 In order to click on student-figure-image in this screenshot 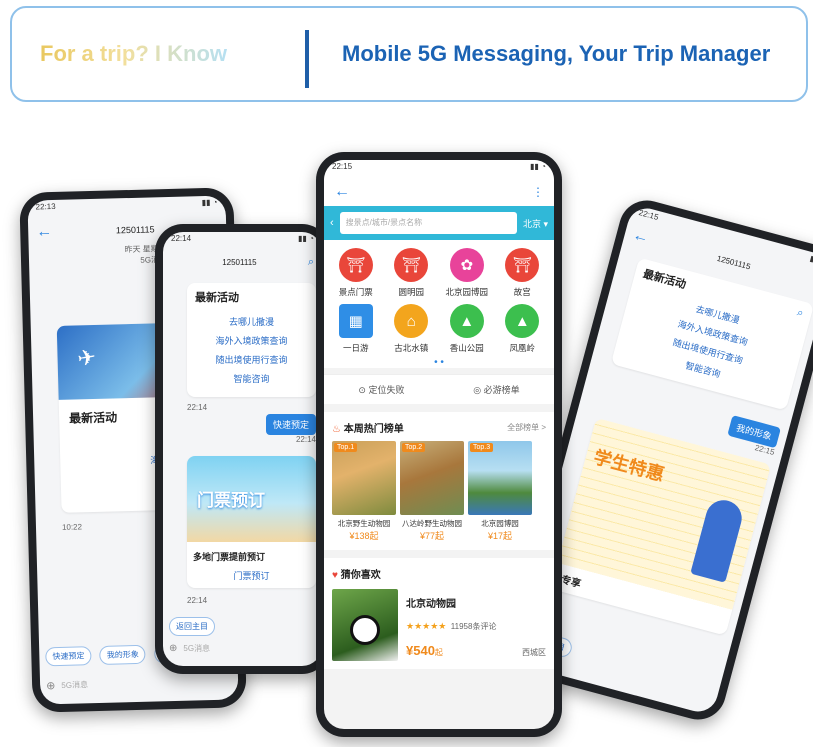, I will do `click(718, 539)`.